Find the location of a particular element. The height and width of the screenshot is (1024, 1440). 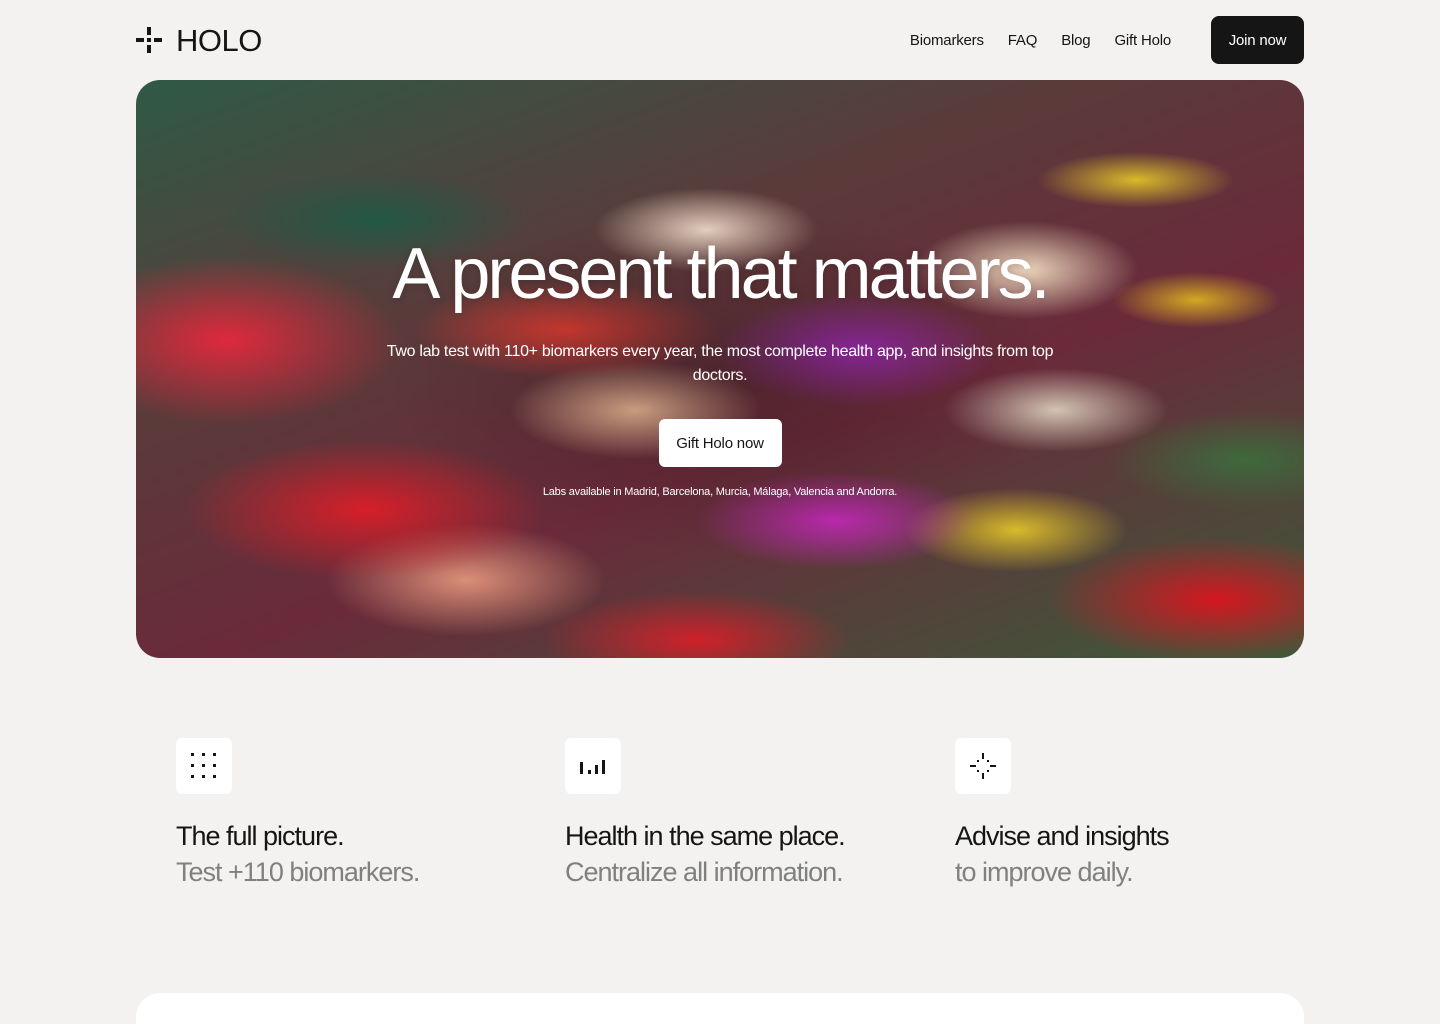

sparkle-icon is located at coordinates (983, 766).